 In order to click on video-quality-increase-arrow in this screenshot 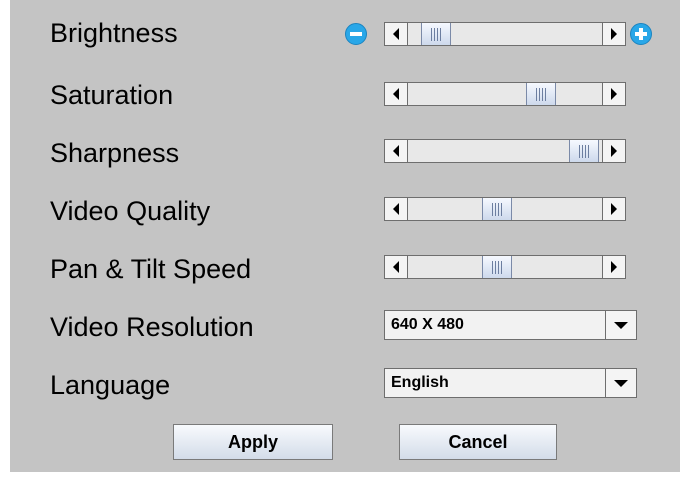, I will do `click(613, 209)`.